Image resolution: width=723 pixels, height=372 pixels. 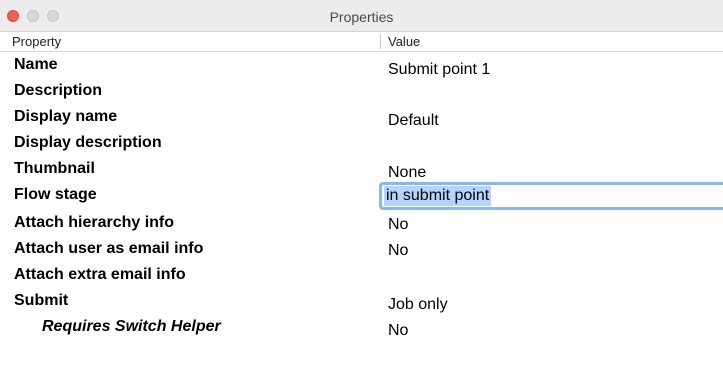 What do you see at coordinates (131, 326) in the screenshot?
I see `property-name: Requires Switch Helper` at bounding box center [131, 326].